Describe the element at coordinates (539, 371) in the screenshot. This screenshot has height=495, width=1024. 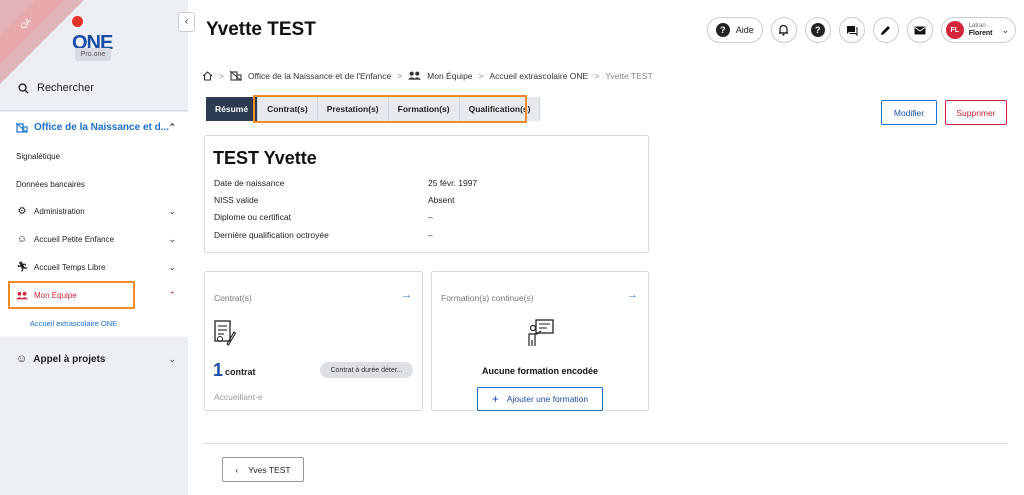
I see `empty-formation-text: Aucune formation encodée` at that location.